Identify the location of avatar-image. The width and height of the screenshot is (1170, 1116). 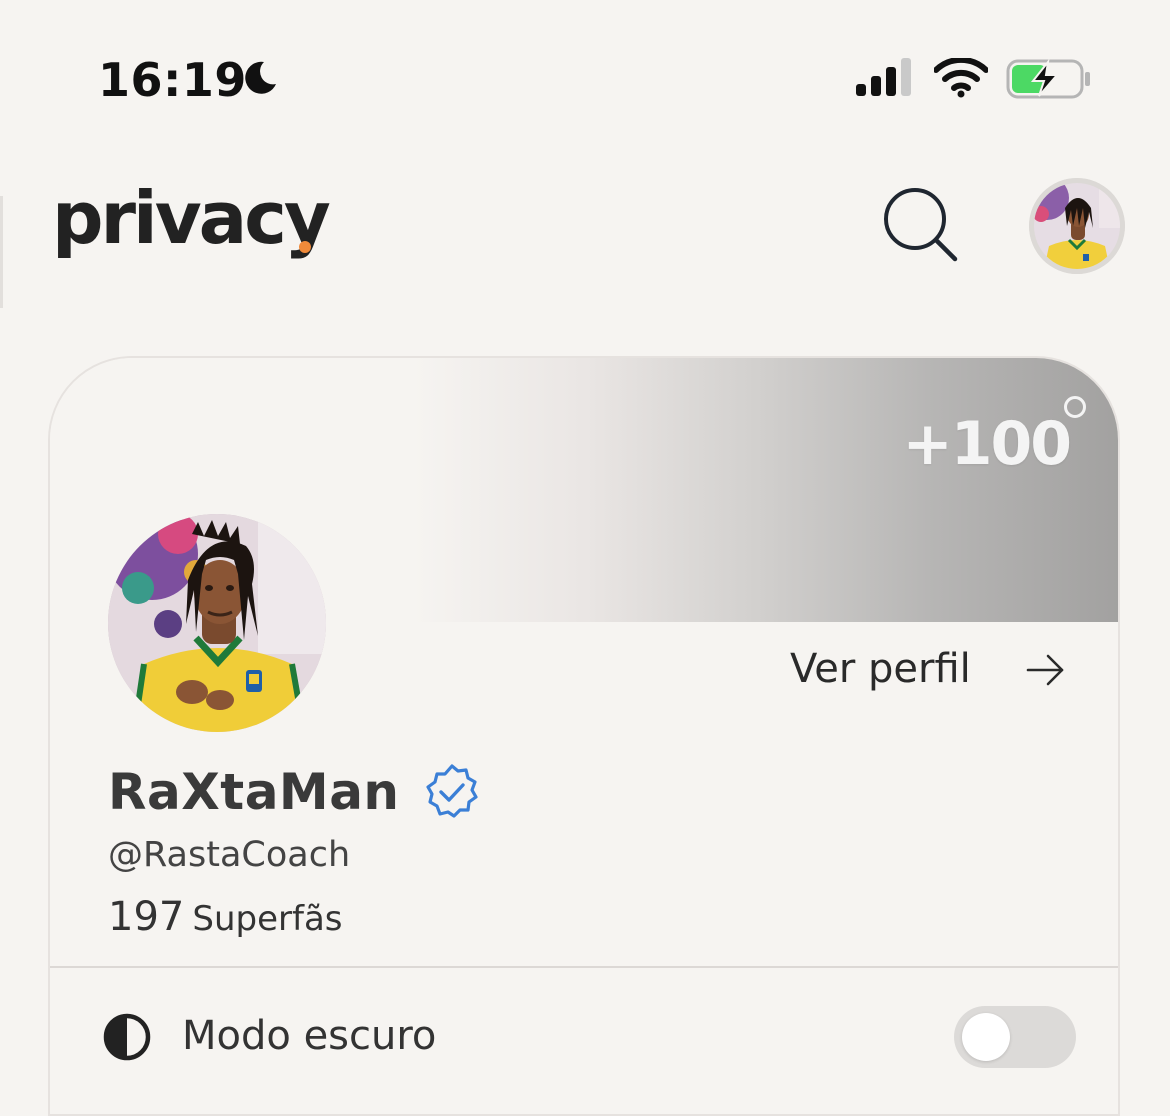
(1077, 226).